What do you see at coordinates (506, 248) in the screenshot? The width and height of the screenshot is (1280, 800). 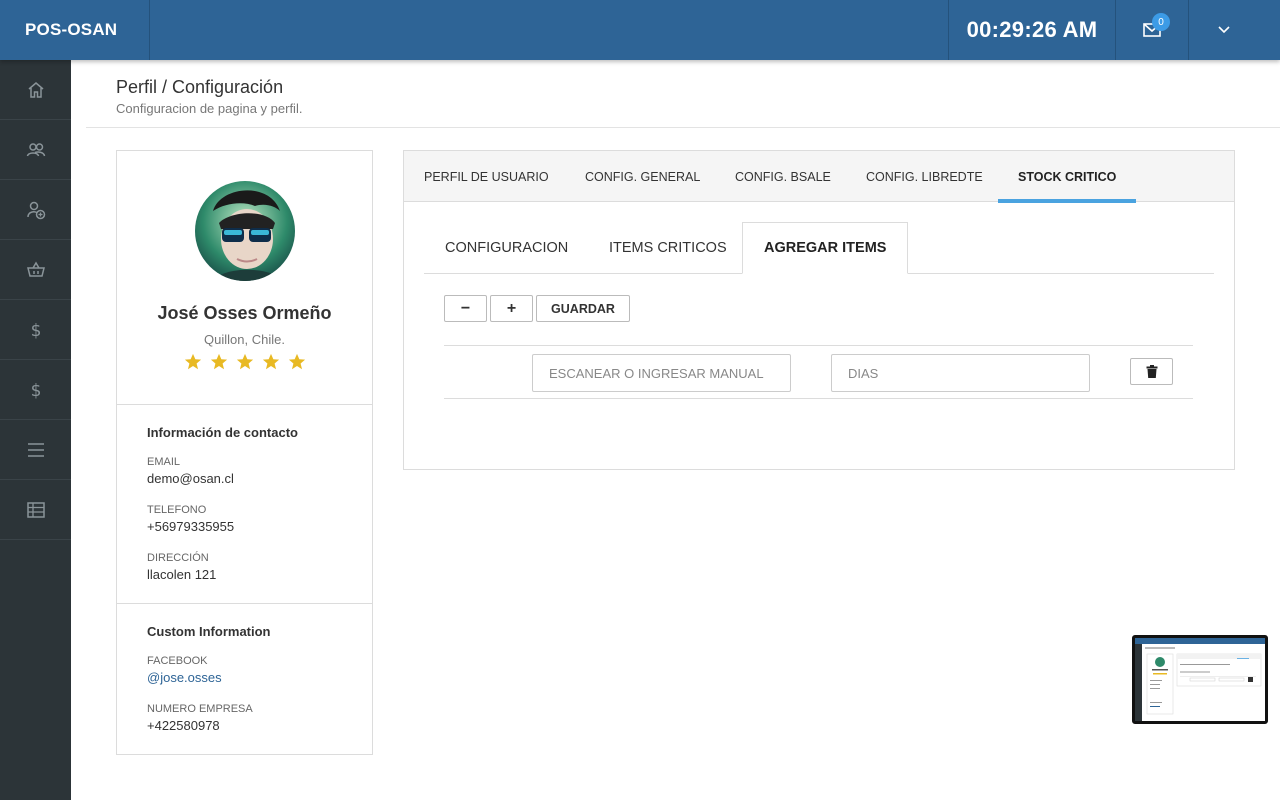 I see `subtab-configuracion: CONFIGURACION` at bounding box center [506, 248].